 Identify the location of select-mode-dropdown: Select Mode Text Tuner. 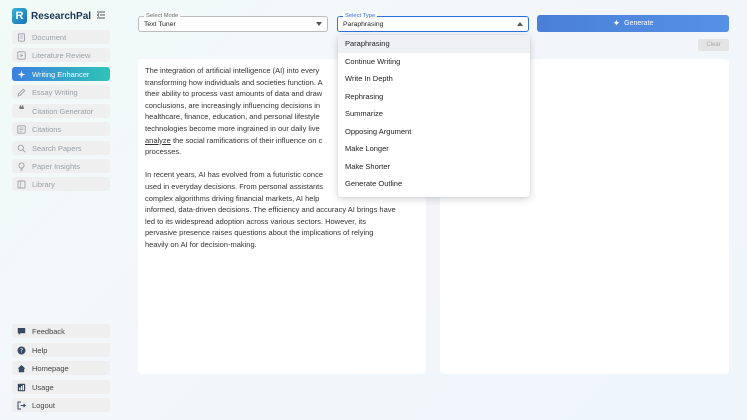
(233, 22).